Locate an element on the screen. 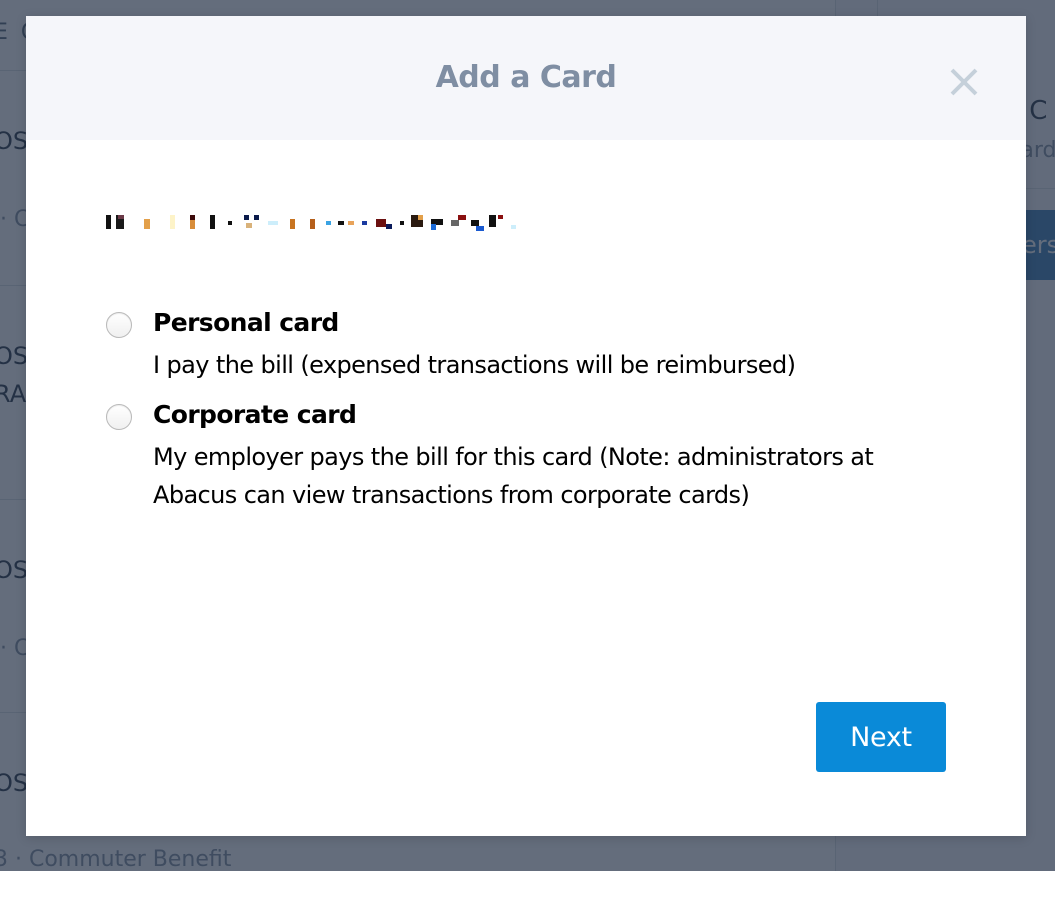 This screenshot has height=913, width=1055. next-button: Next is located at coordinates (881, 737).